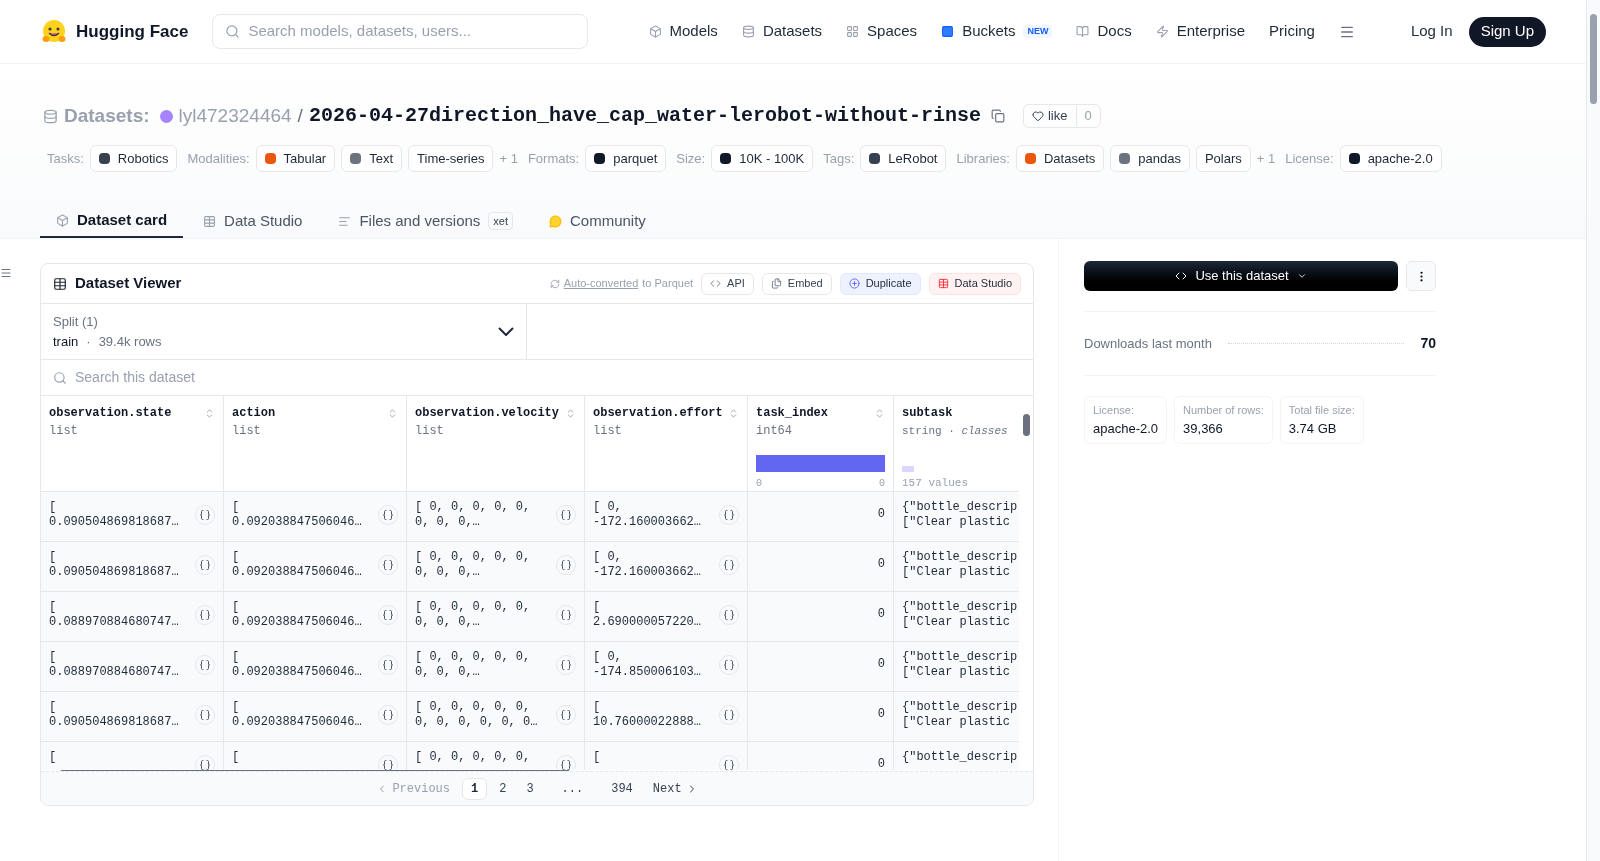 The image size is (1600, 861). Describe the element at coordinates (782, 31) in the screenshot. I see `nav-link: Datasets` at that location.